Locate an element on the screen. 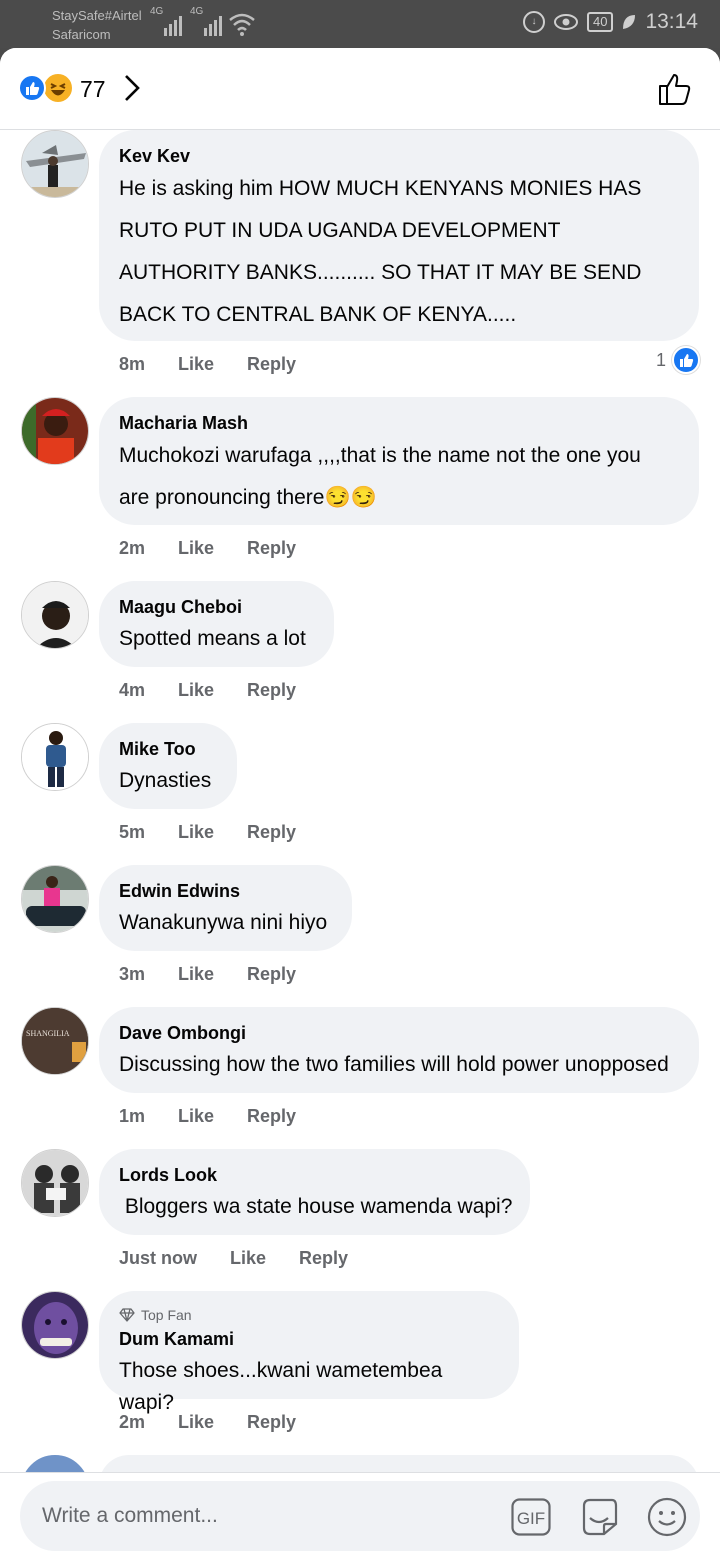  signal-strength-icon-1: 4G is located at coordinates (166, 21).